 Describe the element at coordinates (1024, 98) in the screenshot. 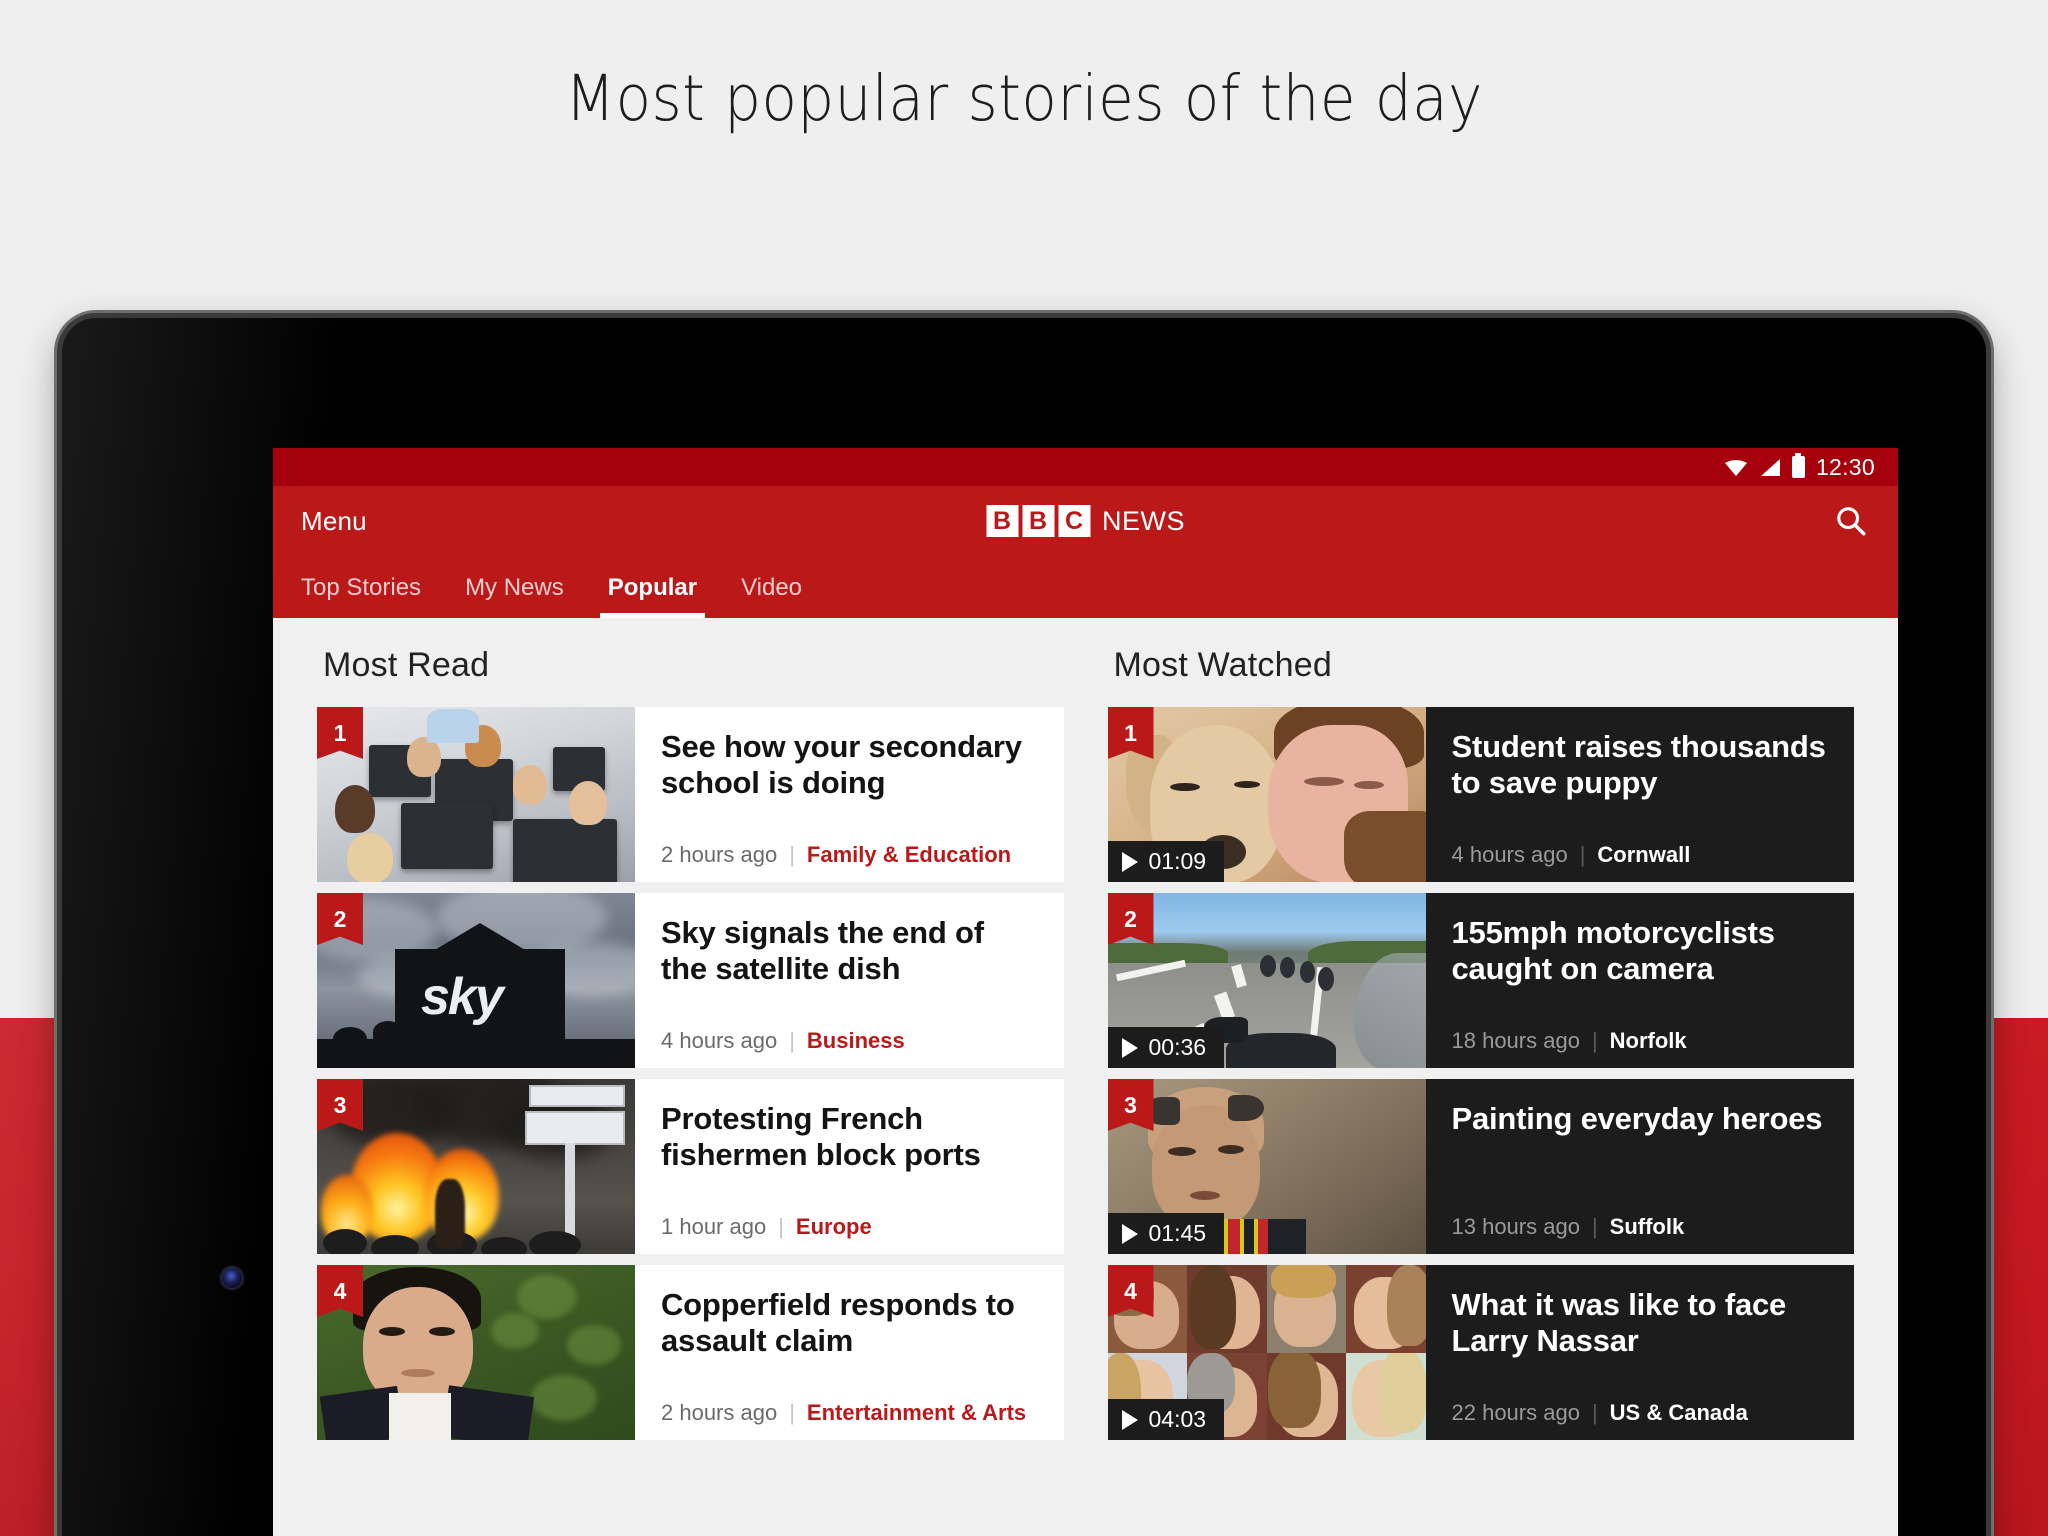

I see `page-title: Most popular stories of the day` at that location.